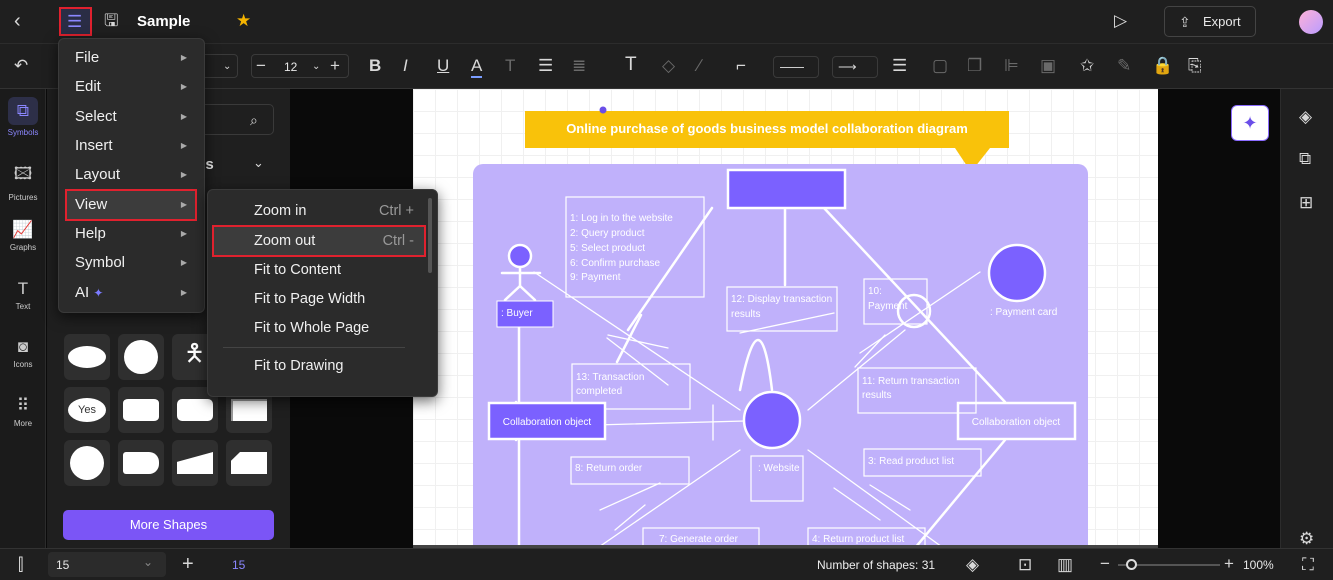  I want to click on right-rail: ◈ ⧉ ⊞ ⚙, so click(1306, 318).